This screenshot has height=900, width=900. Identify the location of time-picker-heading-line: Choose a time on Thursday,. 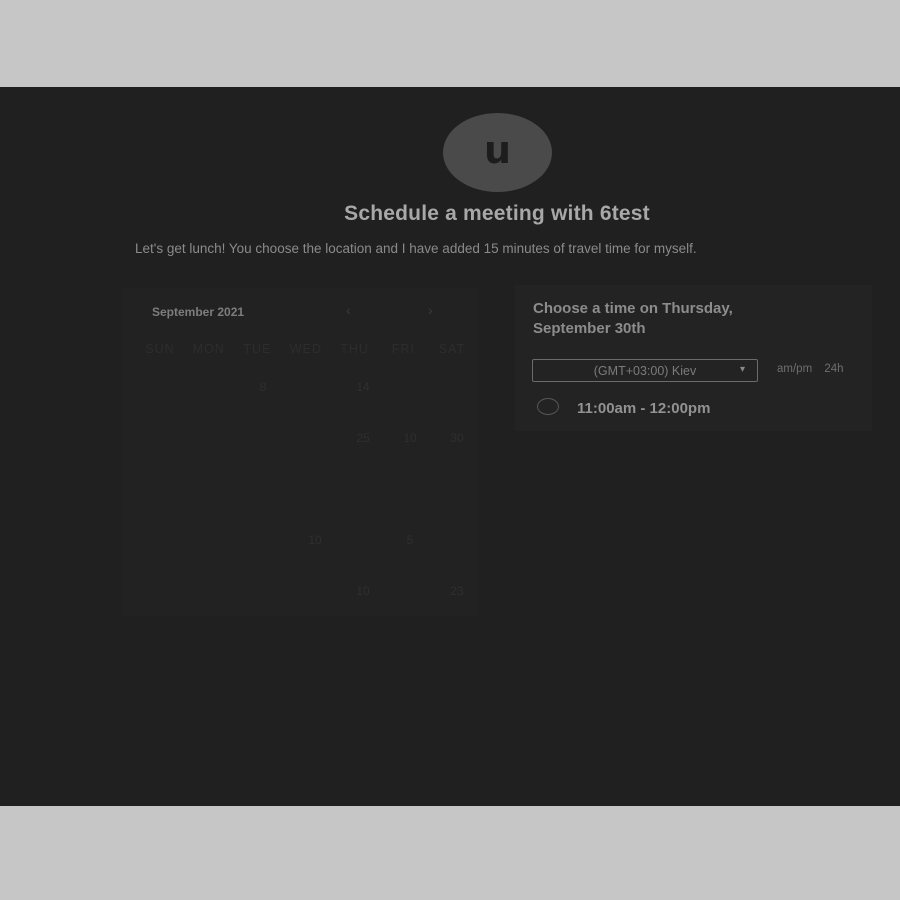
(633, 308).